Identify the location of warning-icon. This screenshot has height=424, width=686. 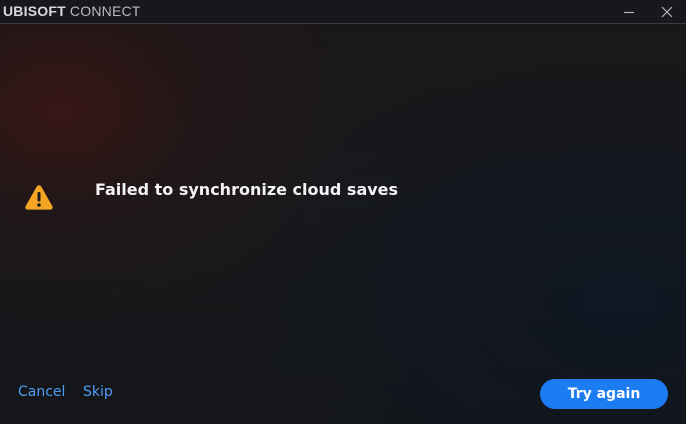
(39, 197).